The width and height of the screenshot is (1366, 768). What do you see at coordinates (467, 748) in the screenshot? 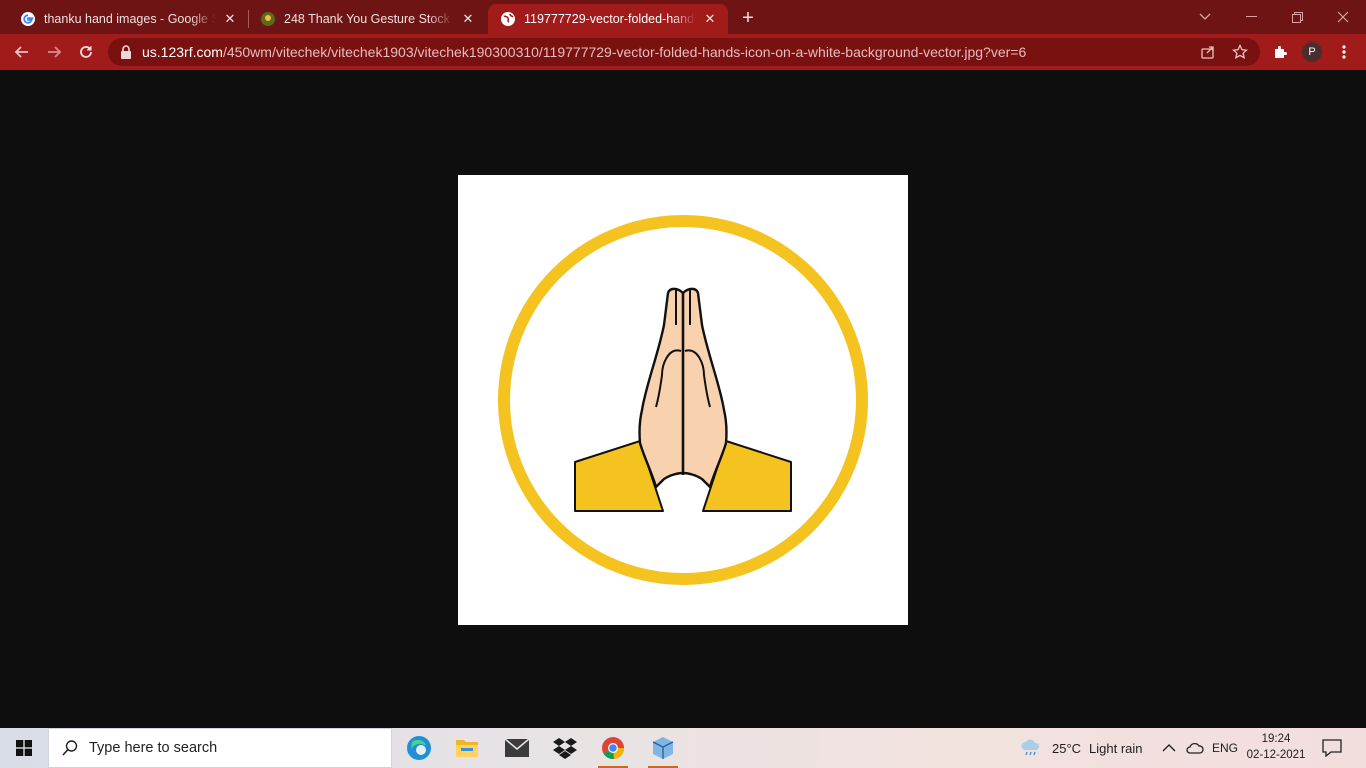
I see `file-explorer-icon` at bounding box center [467, 748].